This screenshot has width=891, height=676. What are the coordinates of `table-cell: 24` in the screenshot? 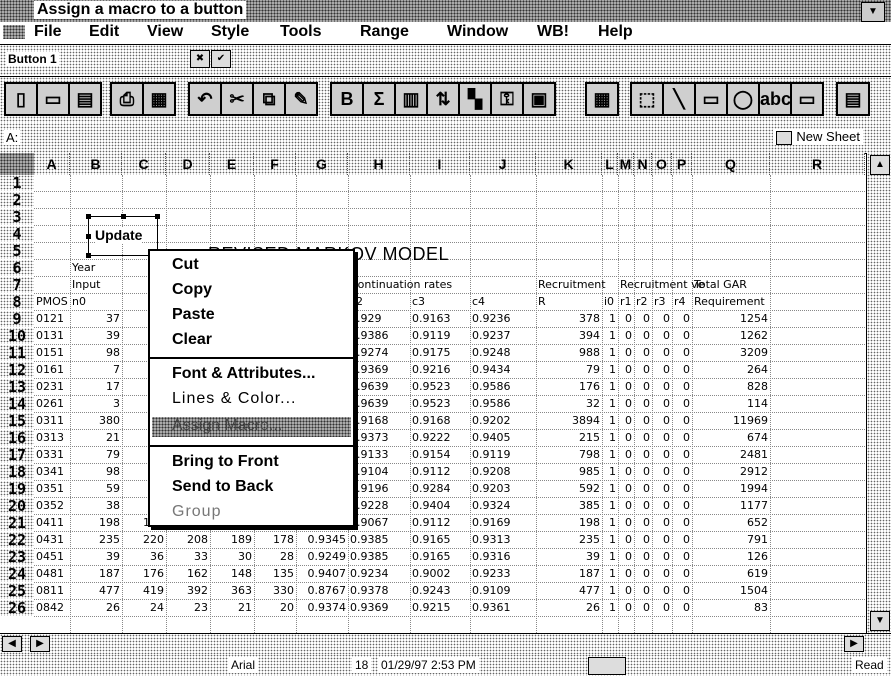 It's located at (144, 608).